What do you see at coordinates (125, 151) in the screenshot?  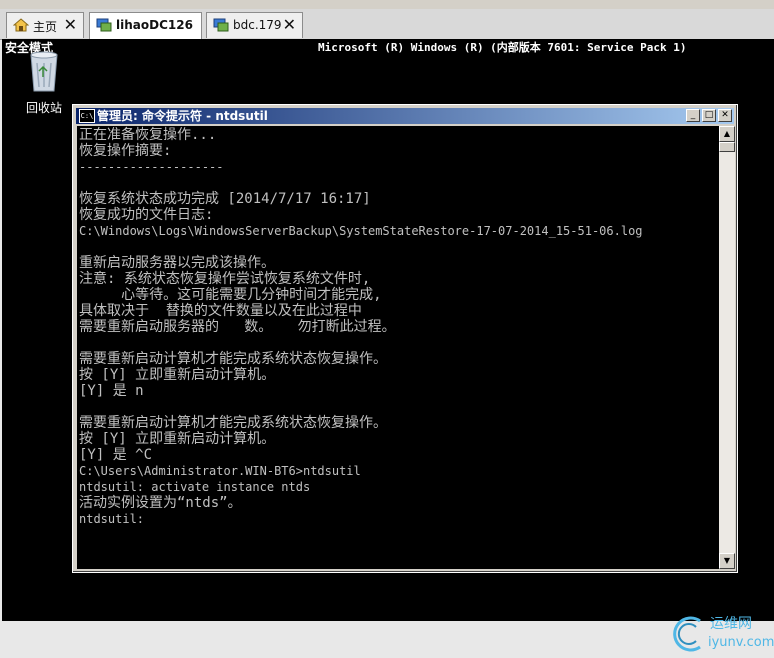 I see `console-line: 恢复操作摘要:` at bounding box center [125, 151].